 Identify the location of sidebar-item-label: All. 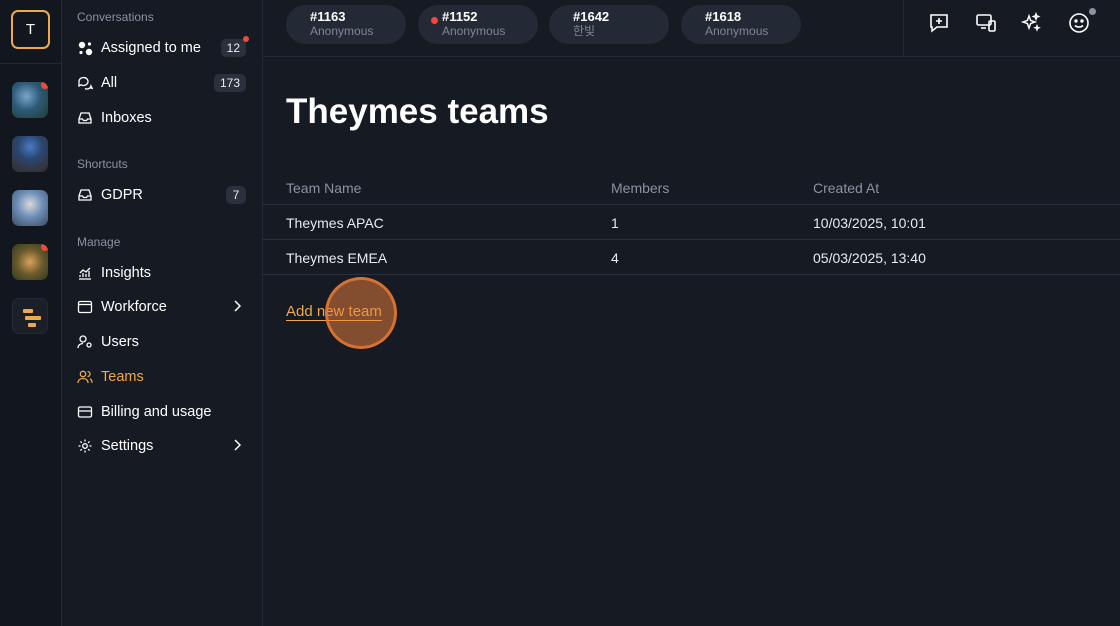
(109, 83).